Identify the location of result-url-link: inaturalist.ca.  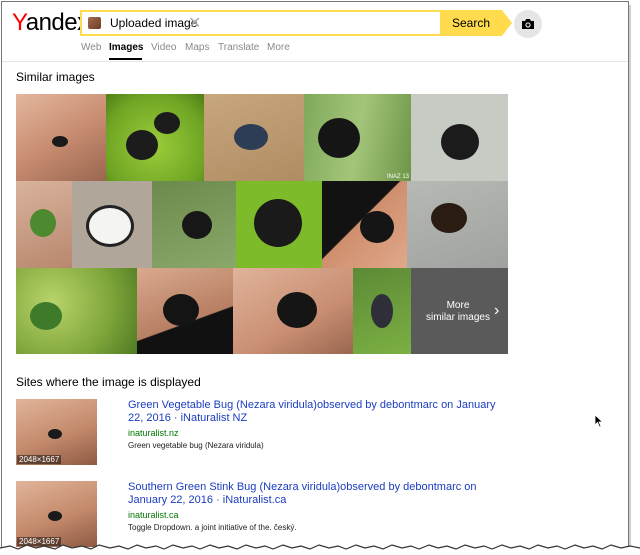
(153, 515).